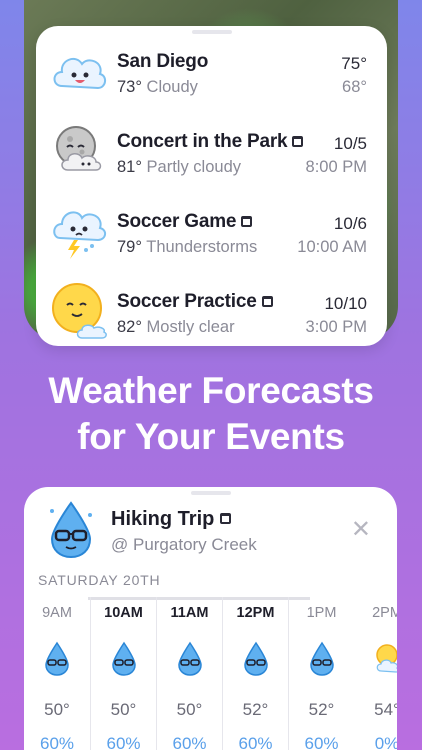 The height and width of the screenshot is (750, 422). I want to click on hour-column: 12PM 52° 60%, so click(255, 673).